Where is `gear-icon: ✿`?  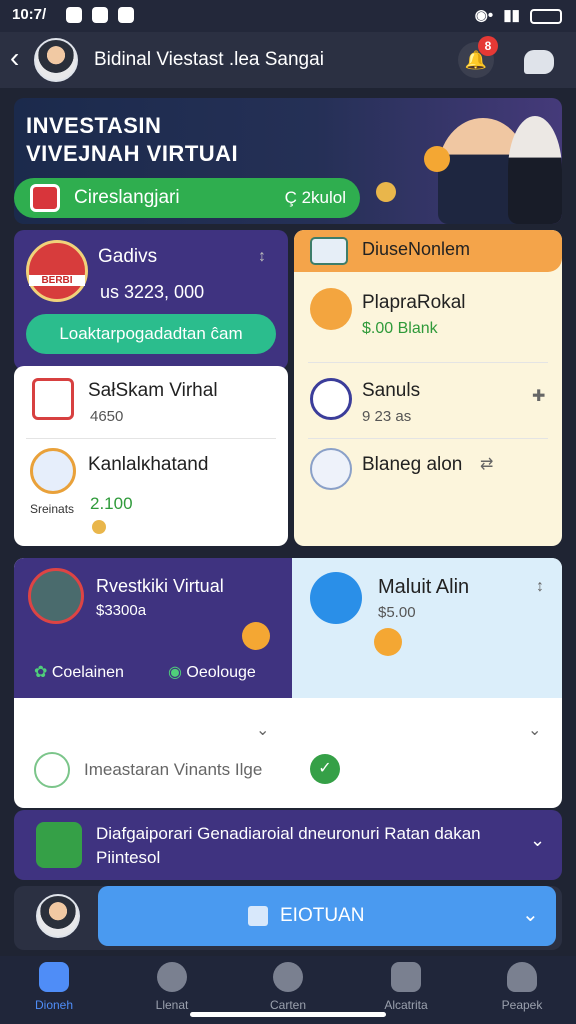
gear-icon: ✿ is located at coordinates (41, 672).